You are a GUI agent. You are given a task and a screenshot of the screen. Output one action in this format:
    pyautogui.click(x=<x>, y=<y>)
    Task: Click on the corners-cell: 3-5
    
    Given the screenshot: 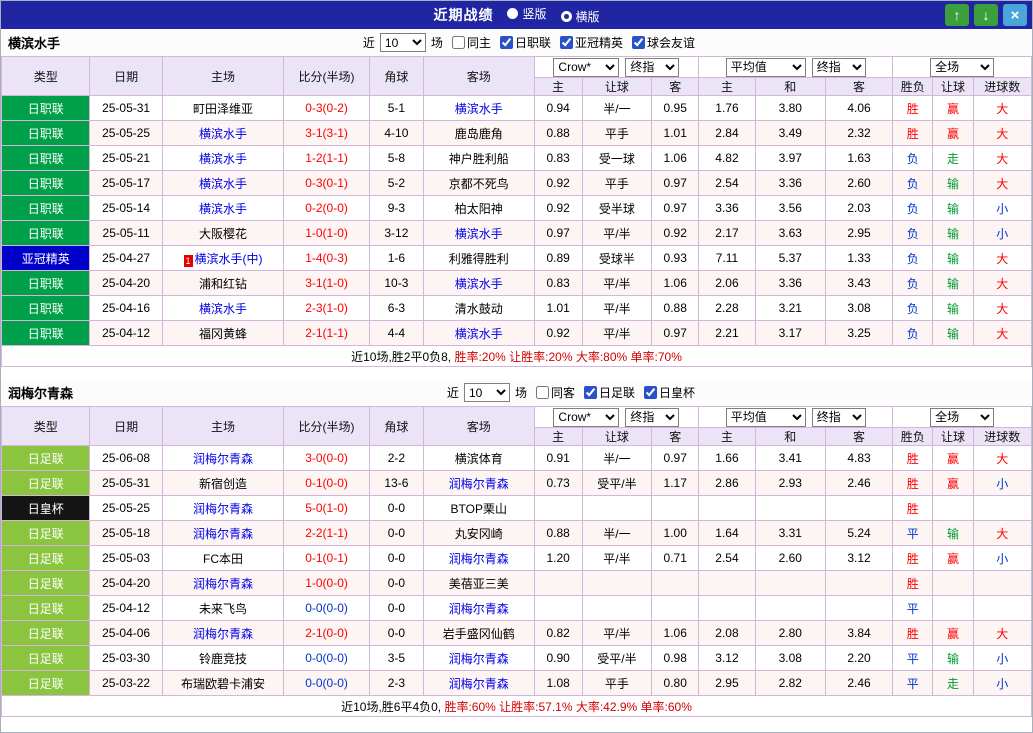 What is the action you would take?
    pyautogui.click(x=396, y=658)
    